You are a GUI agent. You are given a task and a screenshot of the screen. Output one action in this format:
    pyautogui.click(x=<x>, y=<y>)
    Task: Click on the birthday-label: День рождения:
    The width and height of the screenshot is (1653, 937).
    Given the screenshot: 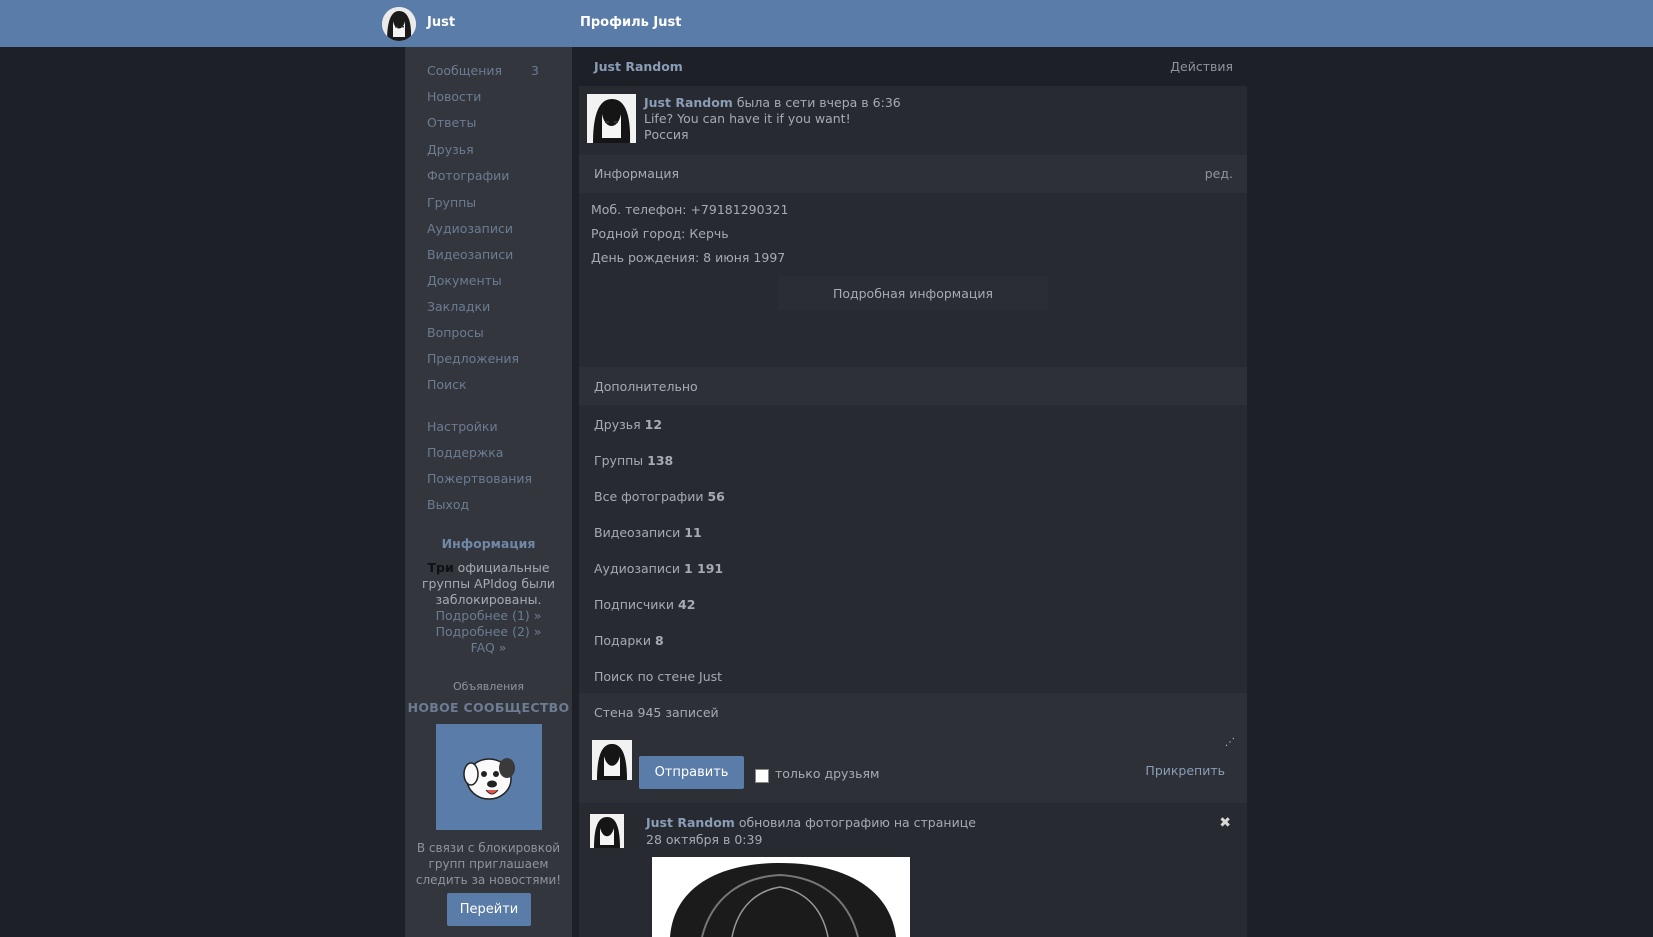 What is the action you would take?
    pyautogui.click(x=645, y=257)
    